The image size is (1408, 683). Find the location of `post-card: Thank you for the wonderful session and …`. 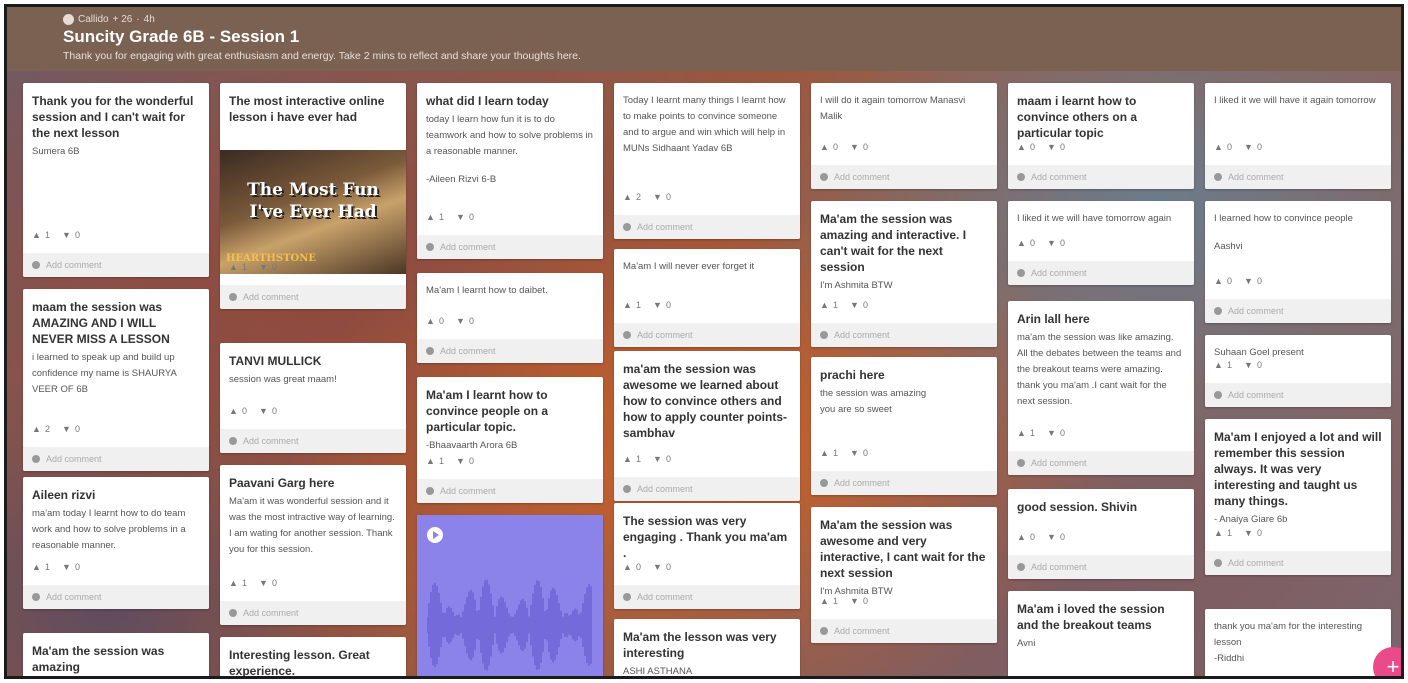

post-card: Thank you for the wonderful session and … is located at coordinates (116, 180).